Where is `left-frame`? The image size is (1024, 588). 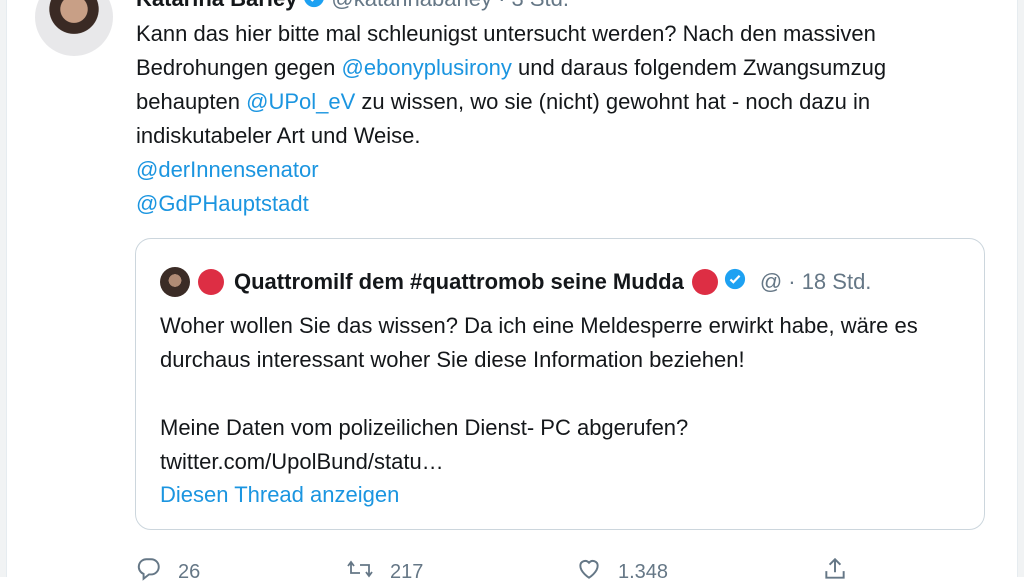
left-frame is located at coordinates (3, 288).